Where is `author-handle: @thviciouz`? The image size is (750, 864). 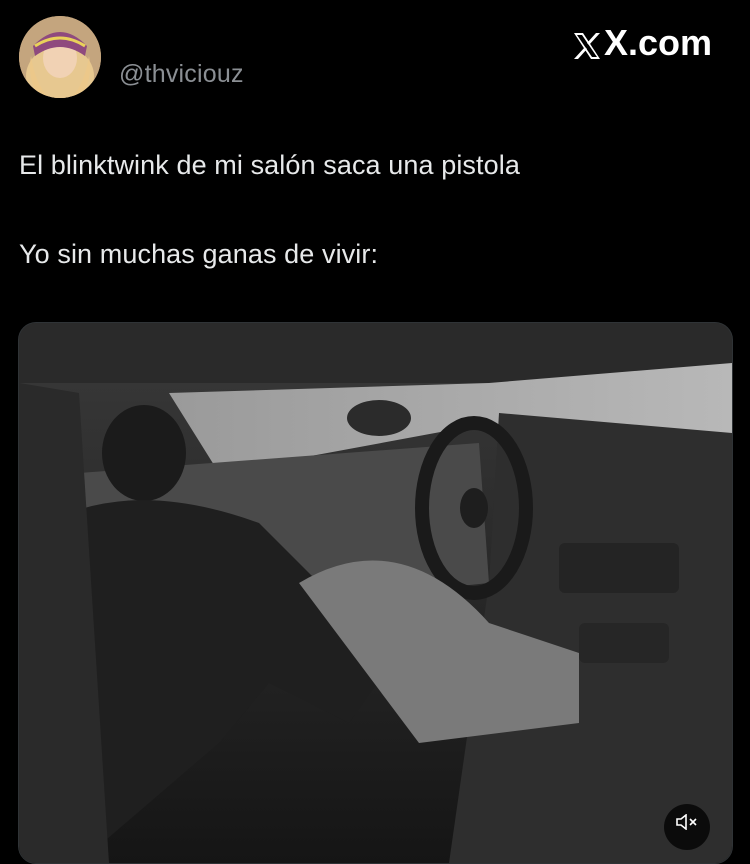 author-handle: @thviciouz is located at coordinates (181, 74).